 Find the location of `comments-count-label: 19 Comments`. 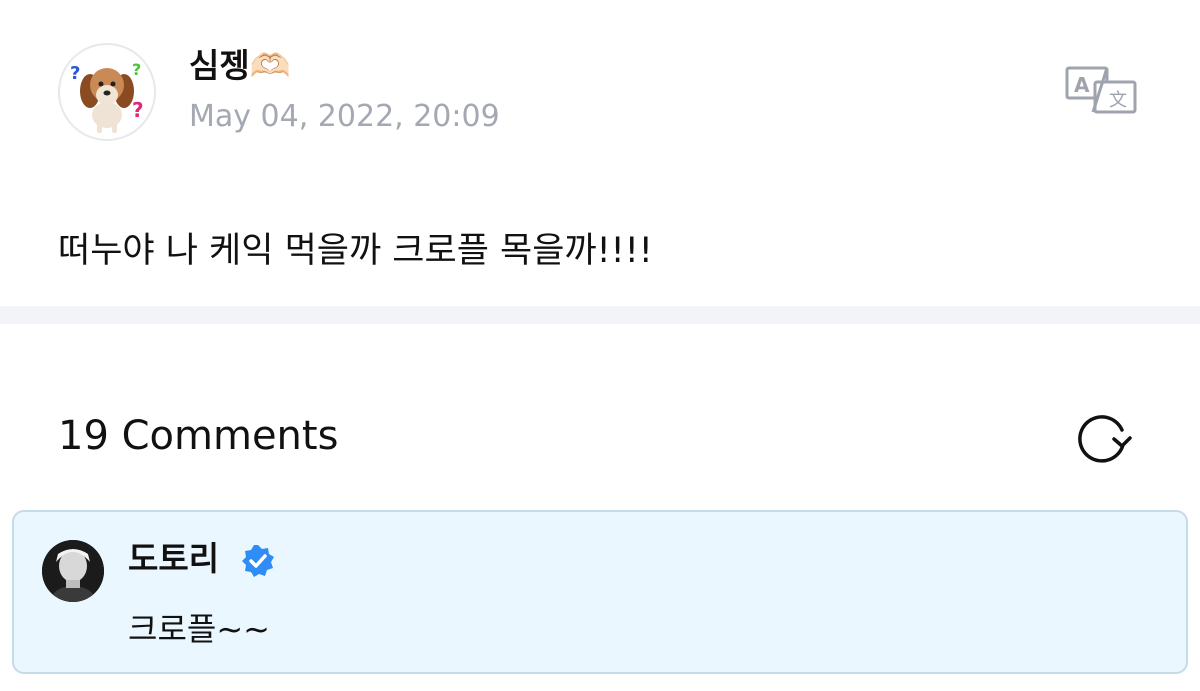

comments-count-label: 19 Comments is located at coordinates (198, 436).